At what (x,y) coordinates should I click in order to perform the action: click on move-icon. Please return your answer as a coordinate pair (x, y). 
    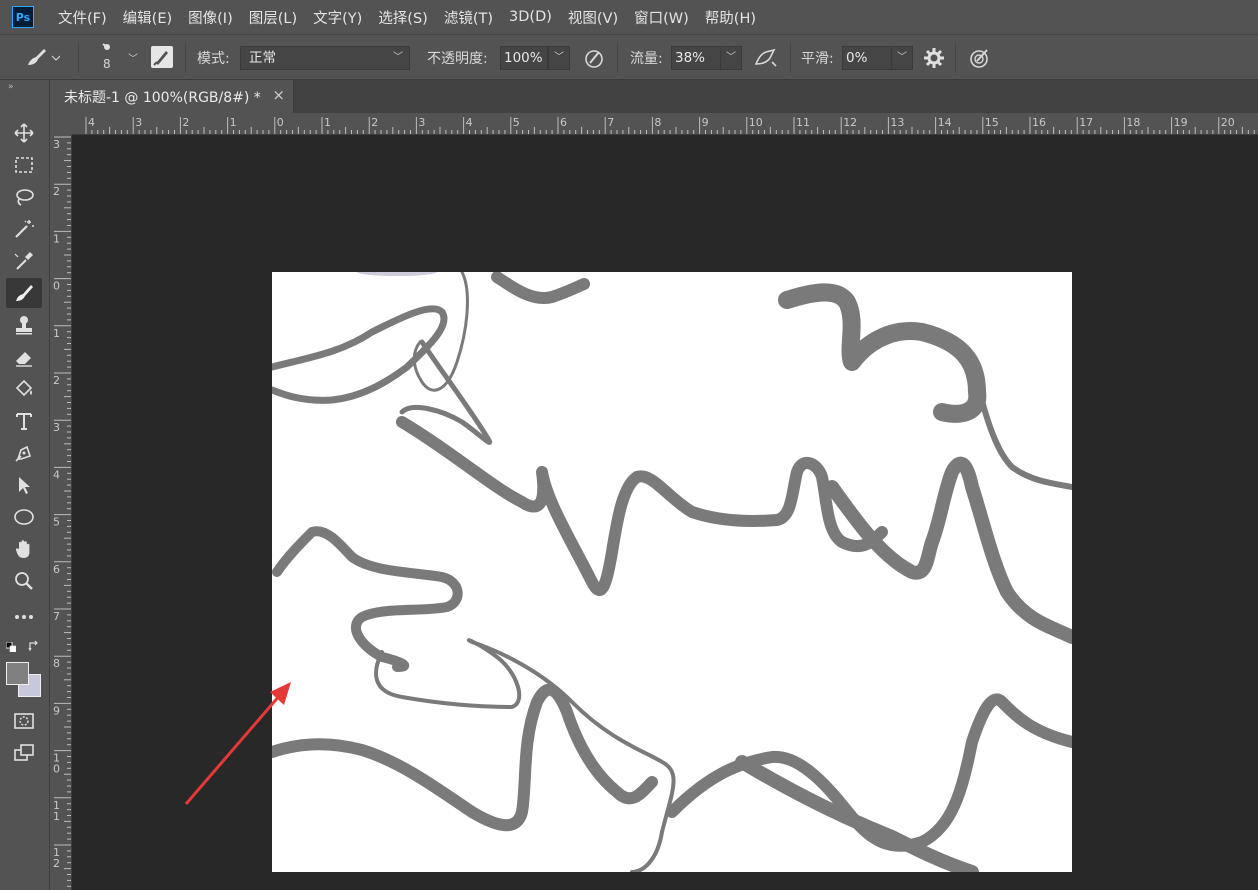
    Looking at the image, I should click on (24, 133).